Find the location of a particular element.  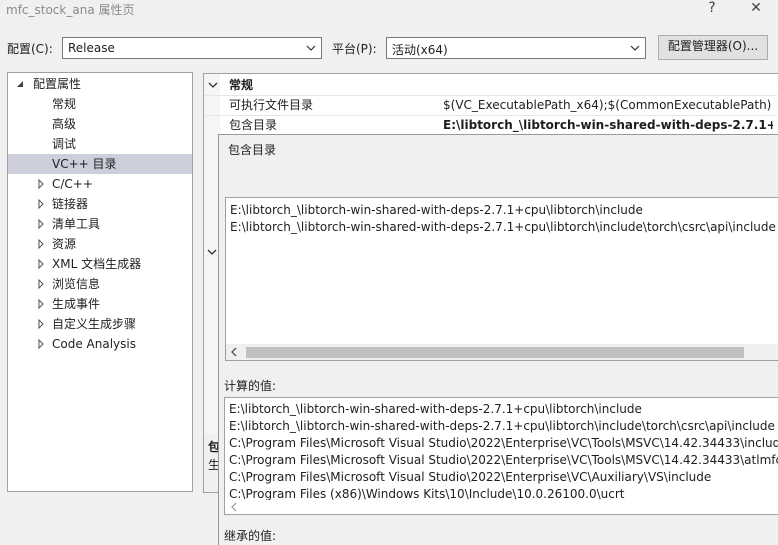

platform-dropdown: 活动(x64) is located at coordinates (516, 48).